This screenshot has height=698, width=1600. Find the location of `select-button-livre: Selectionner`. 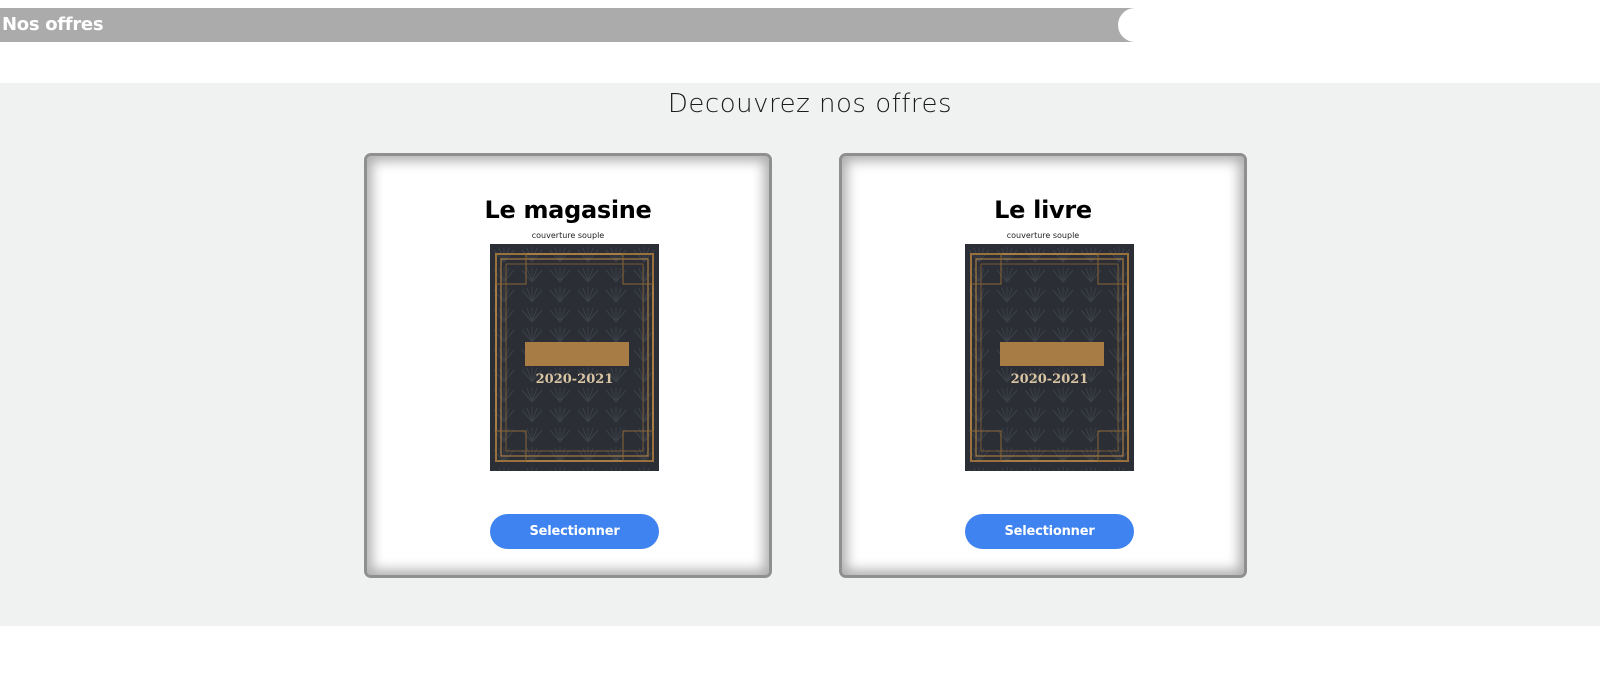

select-button-livre: Selectionner is located at coordinates (1049, 531).